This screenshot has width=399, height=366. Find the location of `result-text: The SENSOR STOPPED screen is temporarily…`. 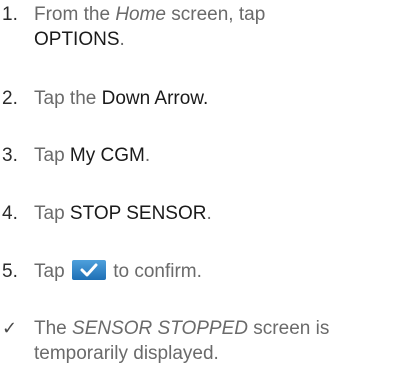

result-text: The SENSOR STOPPED screen is temporarily… is located at coordinates (182, 341).